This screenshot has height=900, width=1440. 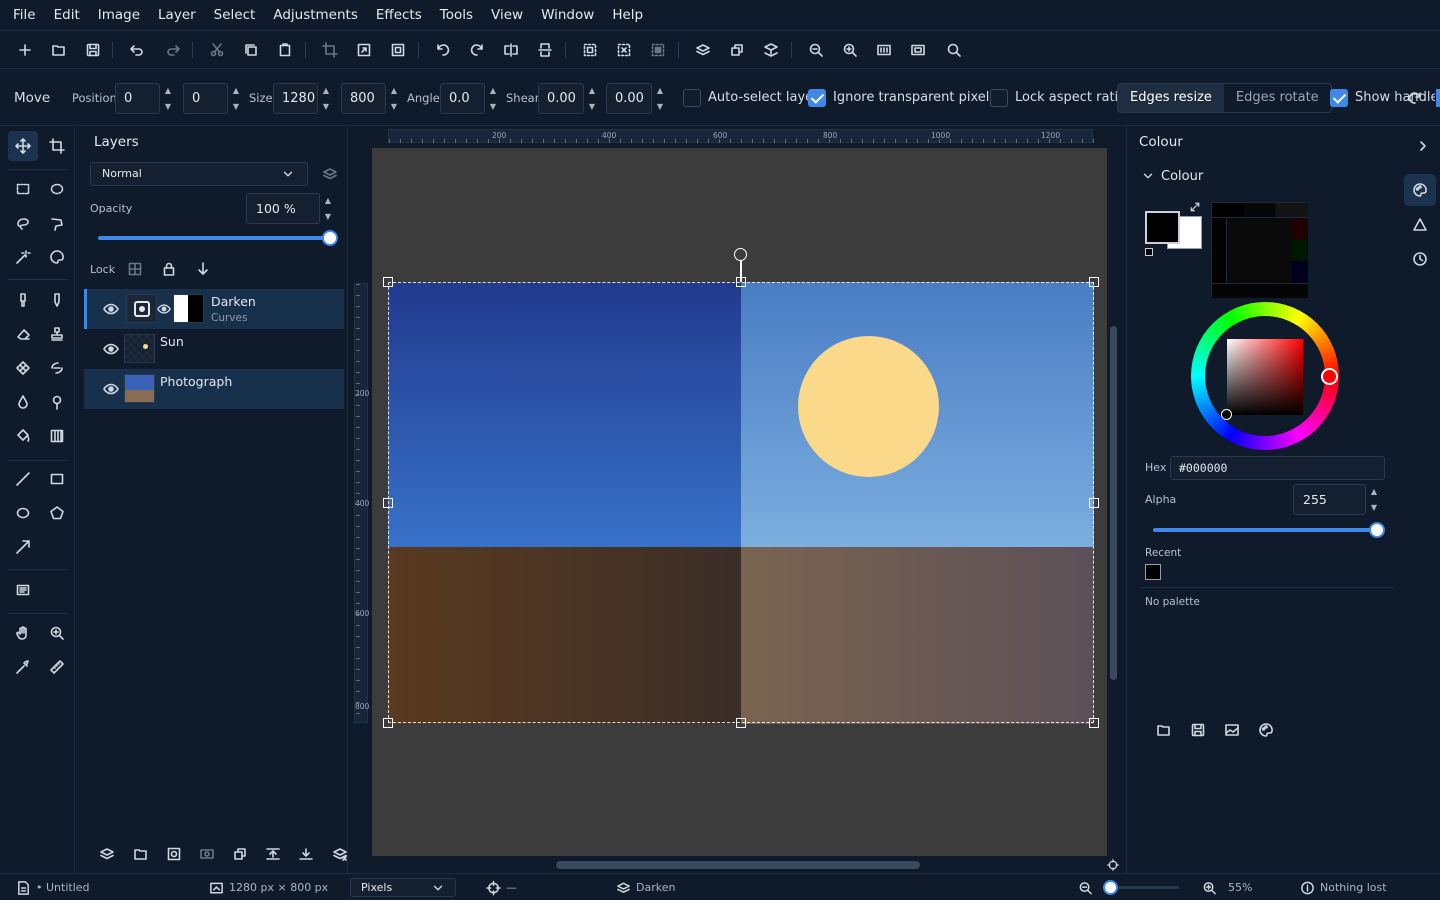 I want to click on transform-handle-bottom, so click(x=741, y=723).